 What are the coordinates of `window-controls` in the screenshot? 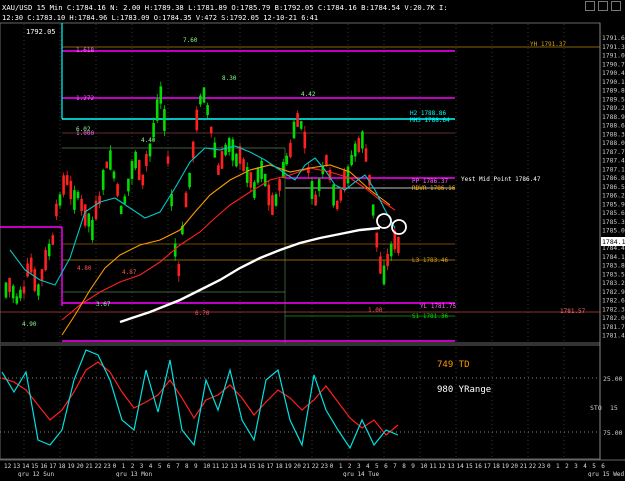 It's located at (603, 6).